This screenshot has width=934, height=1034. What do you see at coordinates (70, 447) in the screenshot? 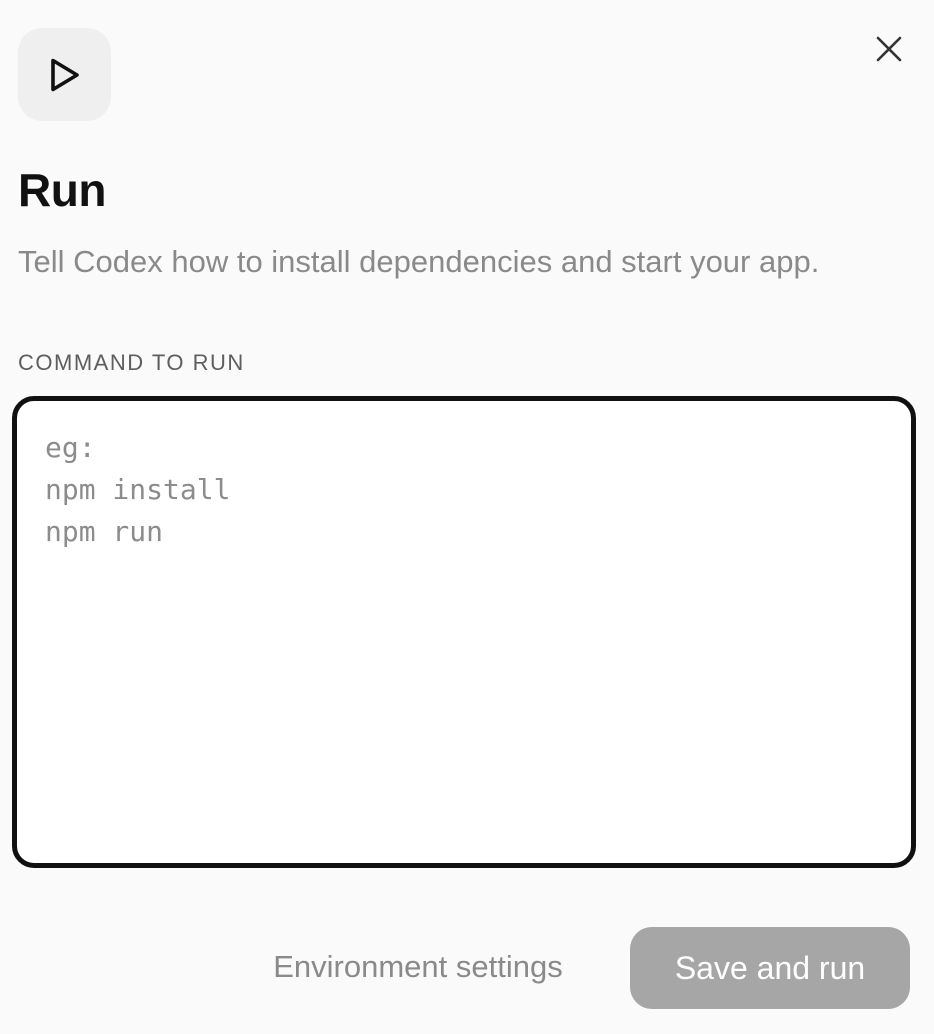
I see `placeholder-line: eg:` at bounding box center [70, 447].